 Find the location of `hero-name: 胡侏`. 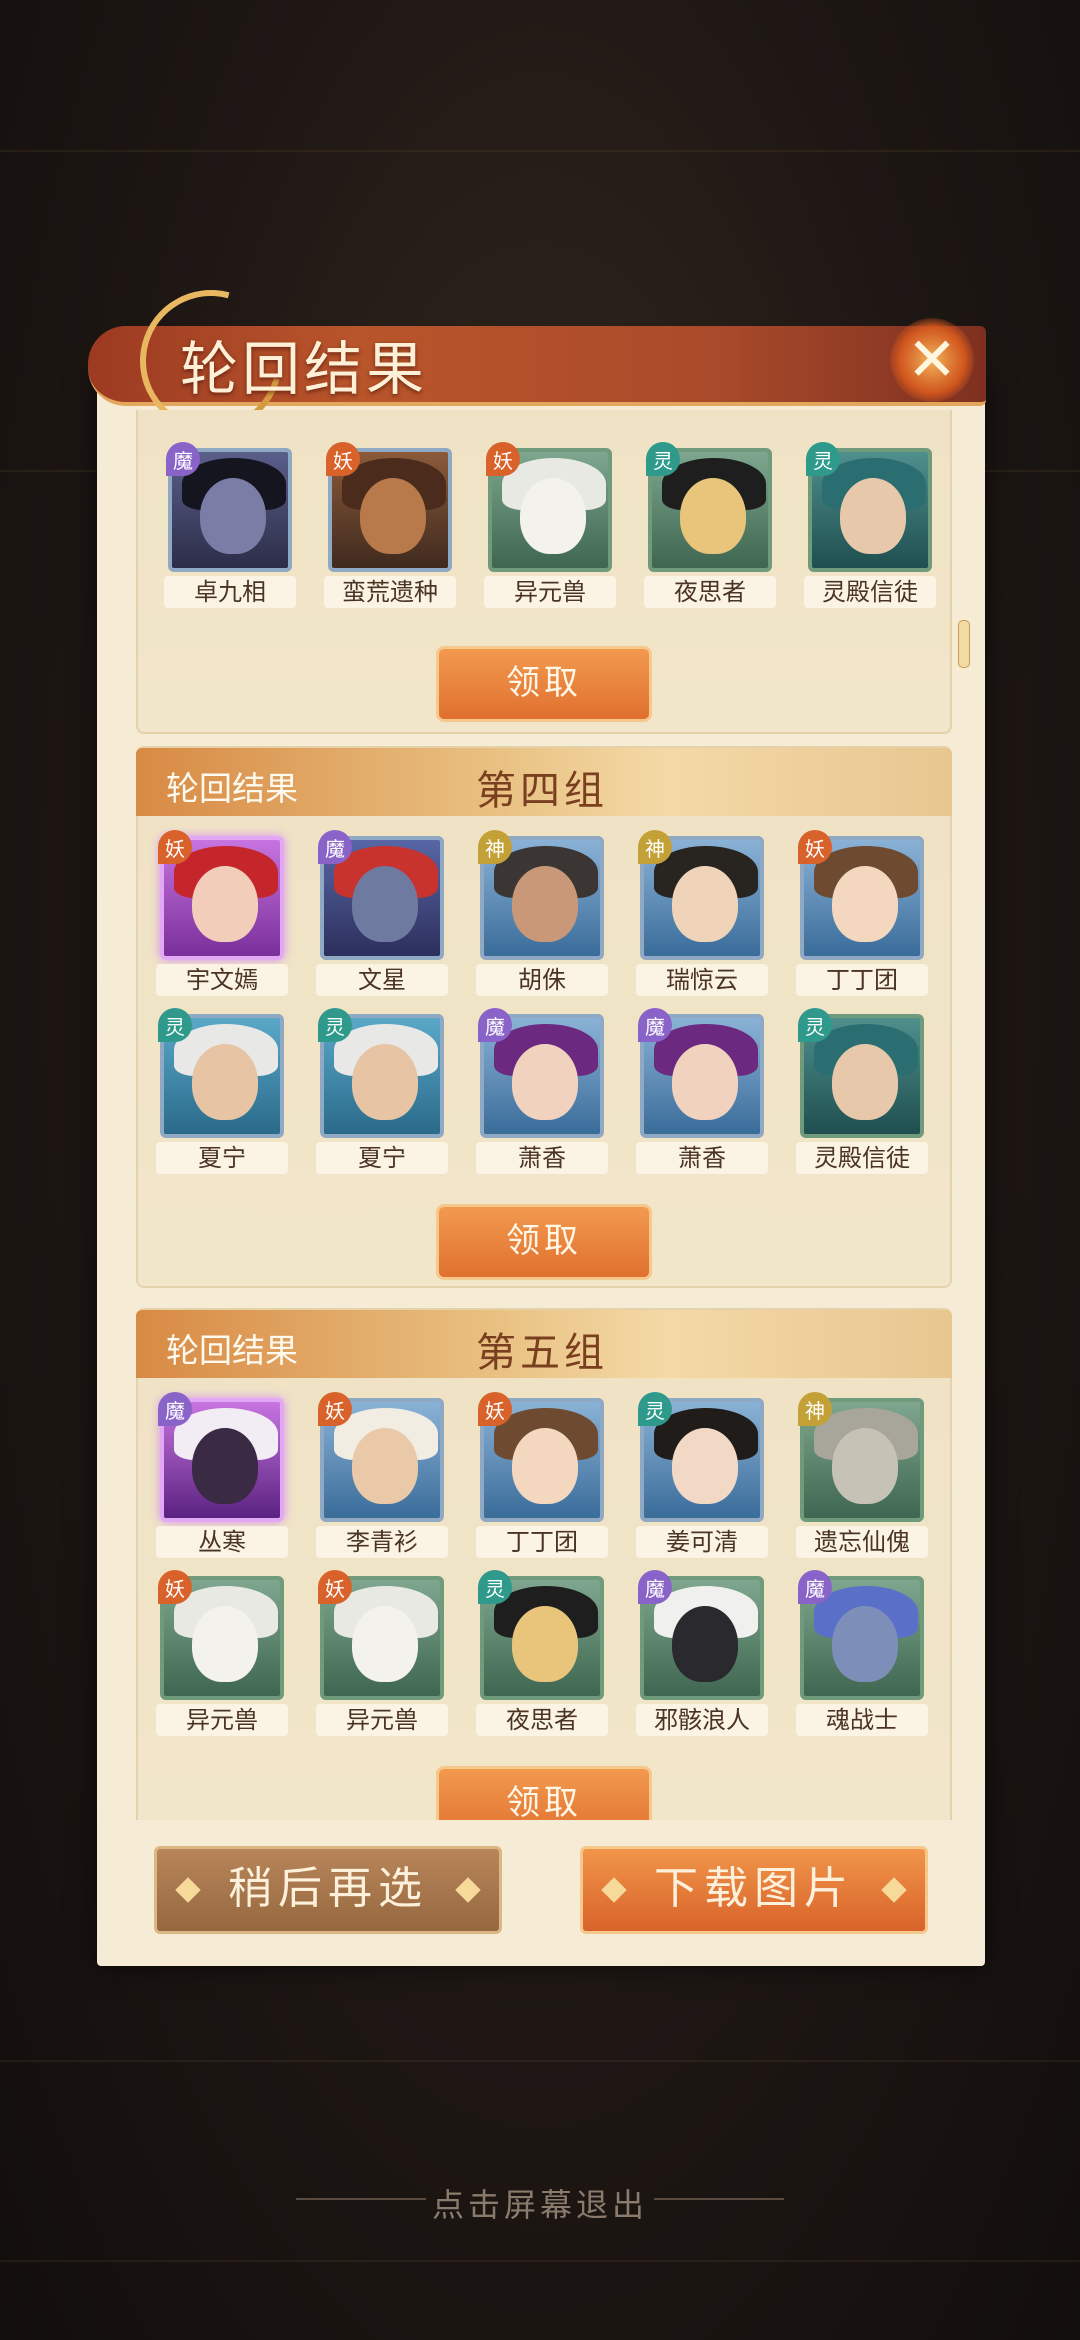

hero-name: 胡侏 is located at coordinates (542, 980).